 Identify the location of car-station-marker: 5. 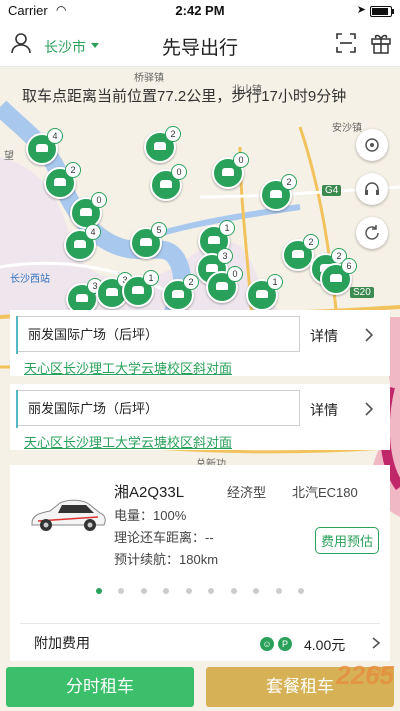
(148, 240).